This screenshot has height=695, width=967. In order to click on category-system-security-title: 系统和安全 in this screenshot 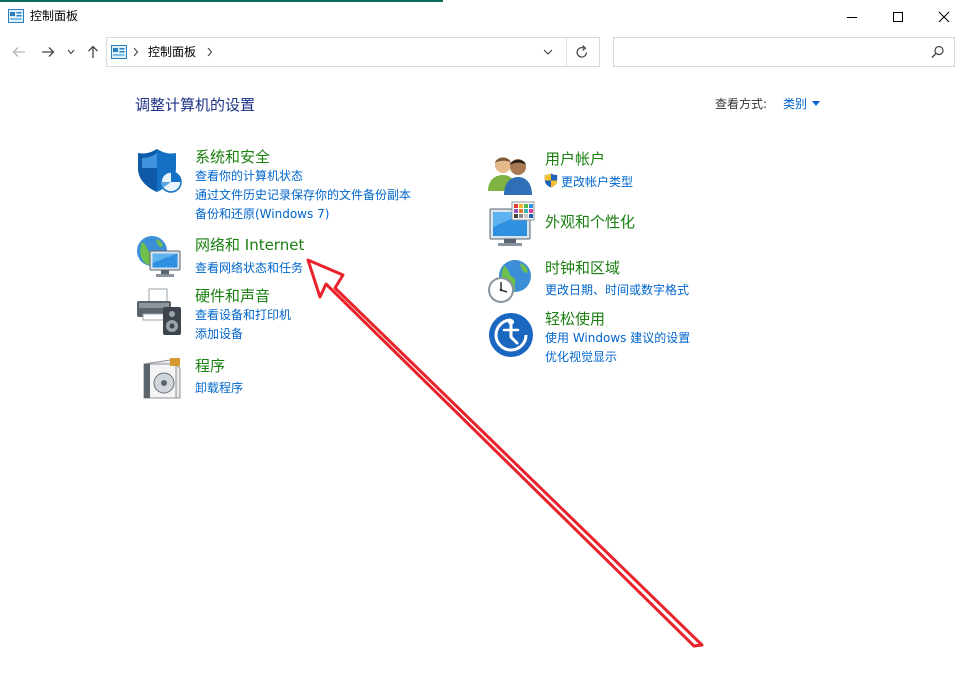, I will do `click(232, 157)`.